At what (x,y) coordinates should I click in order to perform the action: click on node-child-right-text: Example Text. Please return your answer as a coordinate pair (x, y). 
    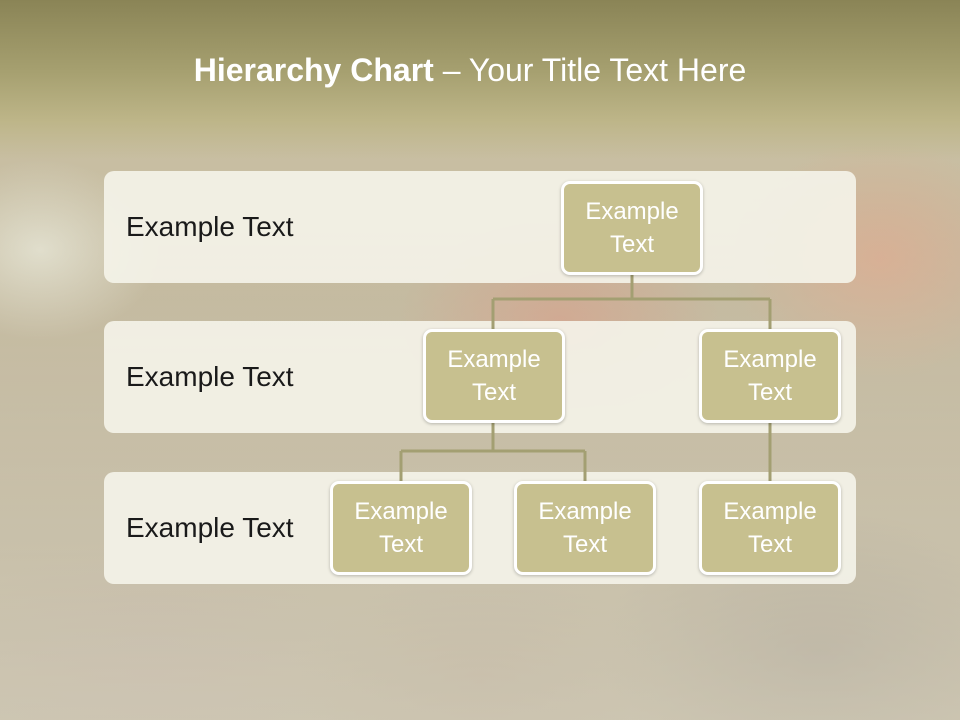
    Looking at the image, I should click on (770, 376).